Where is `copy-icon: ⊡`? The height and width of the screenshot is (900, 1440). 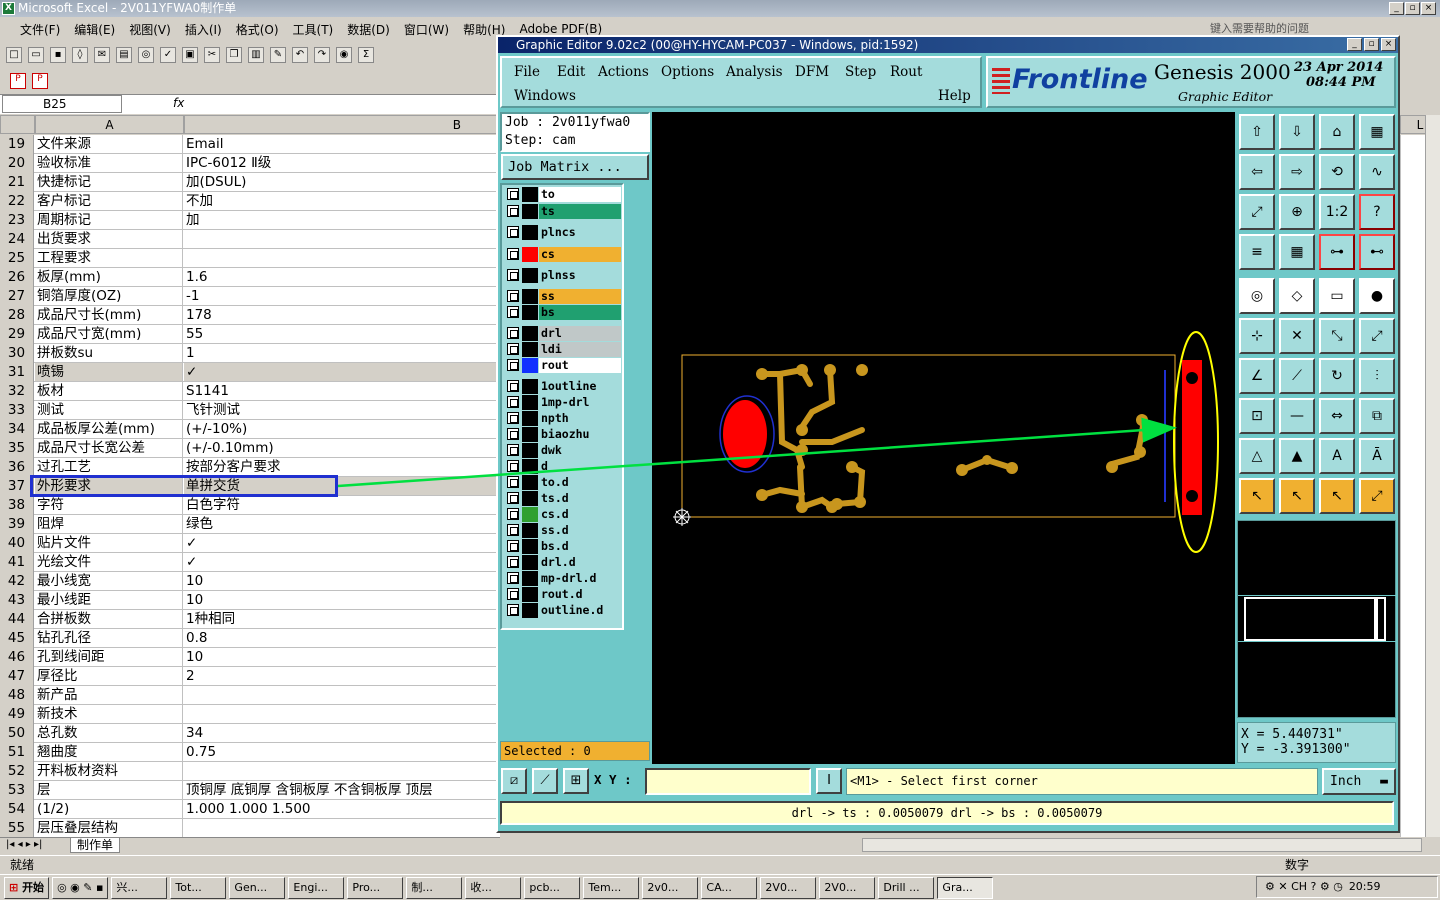
copy-icon: ⊡ is located at coordinates (1257, 416).